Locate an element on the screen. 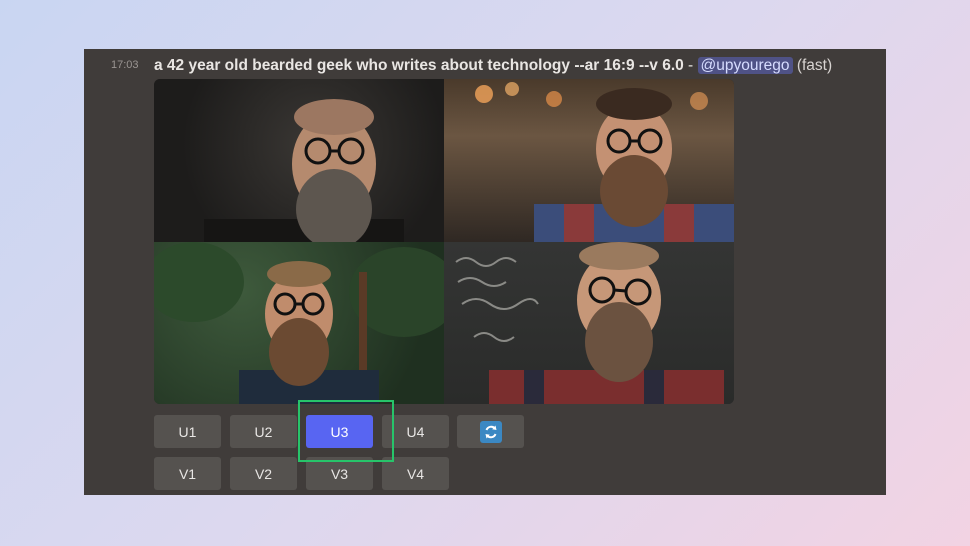  message-timestamp: 17:03 is located at coordinates (125, 65).